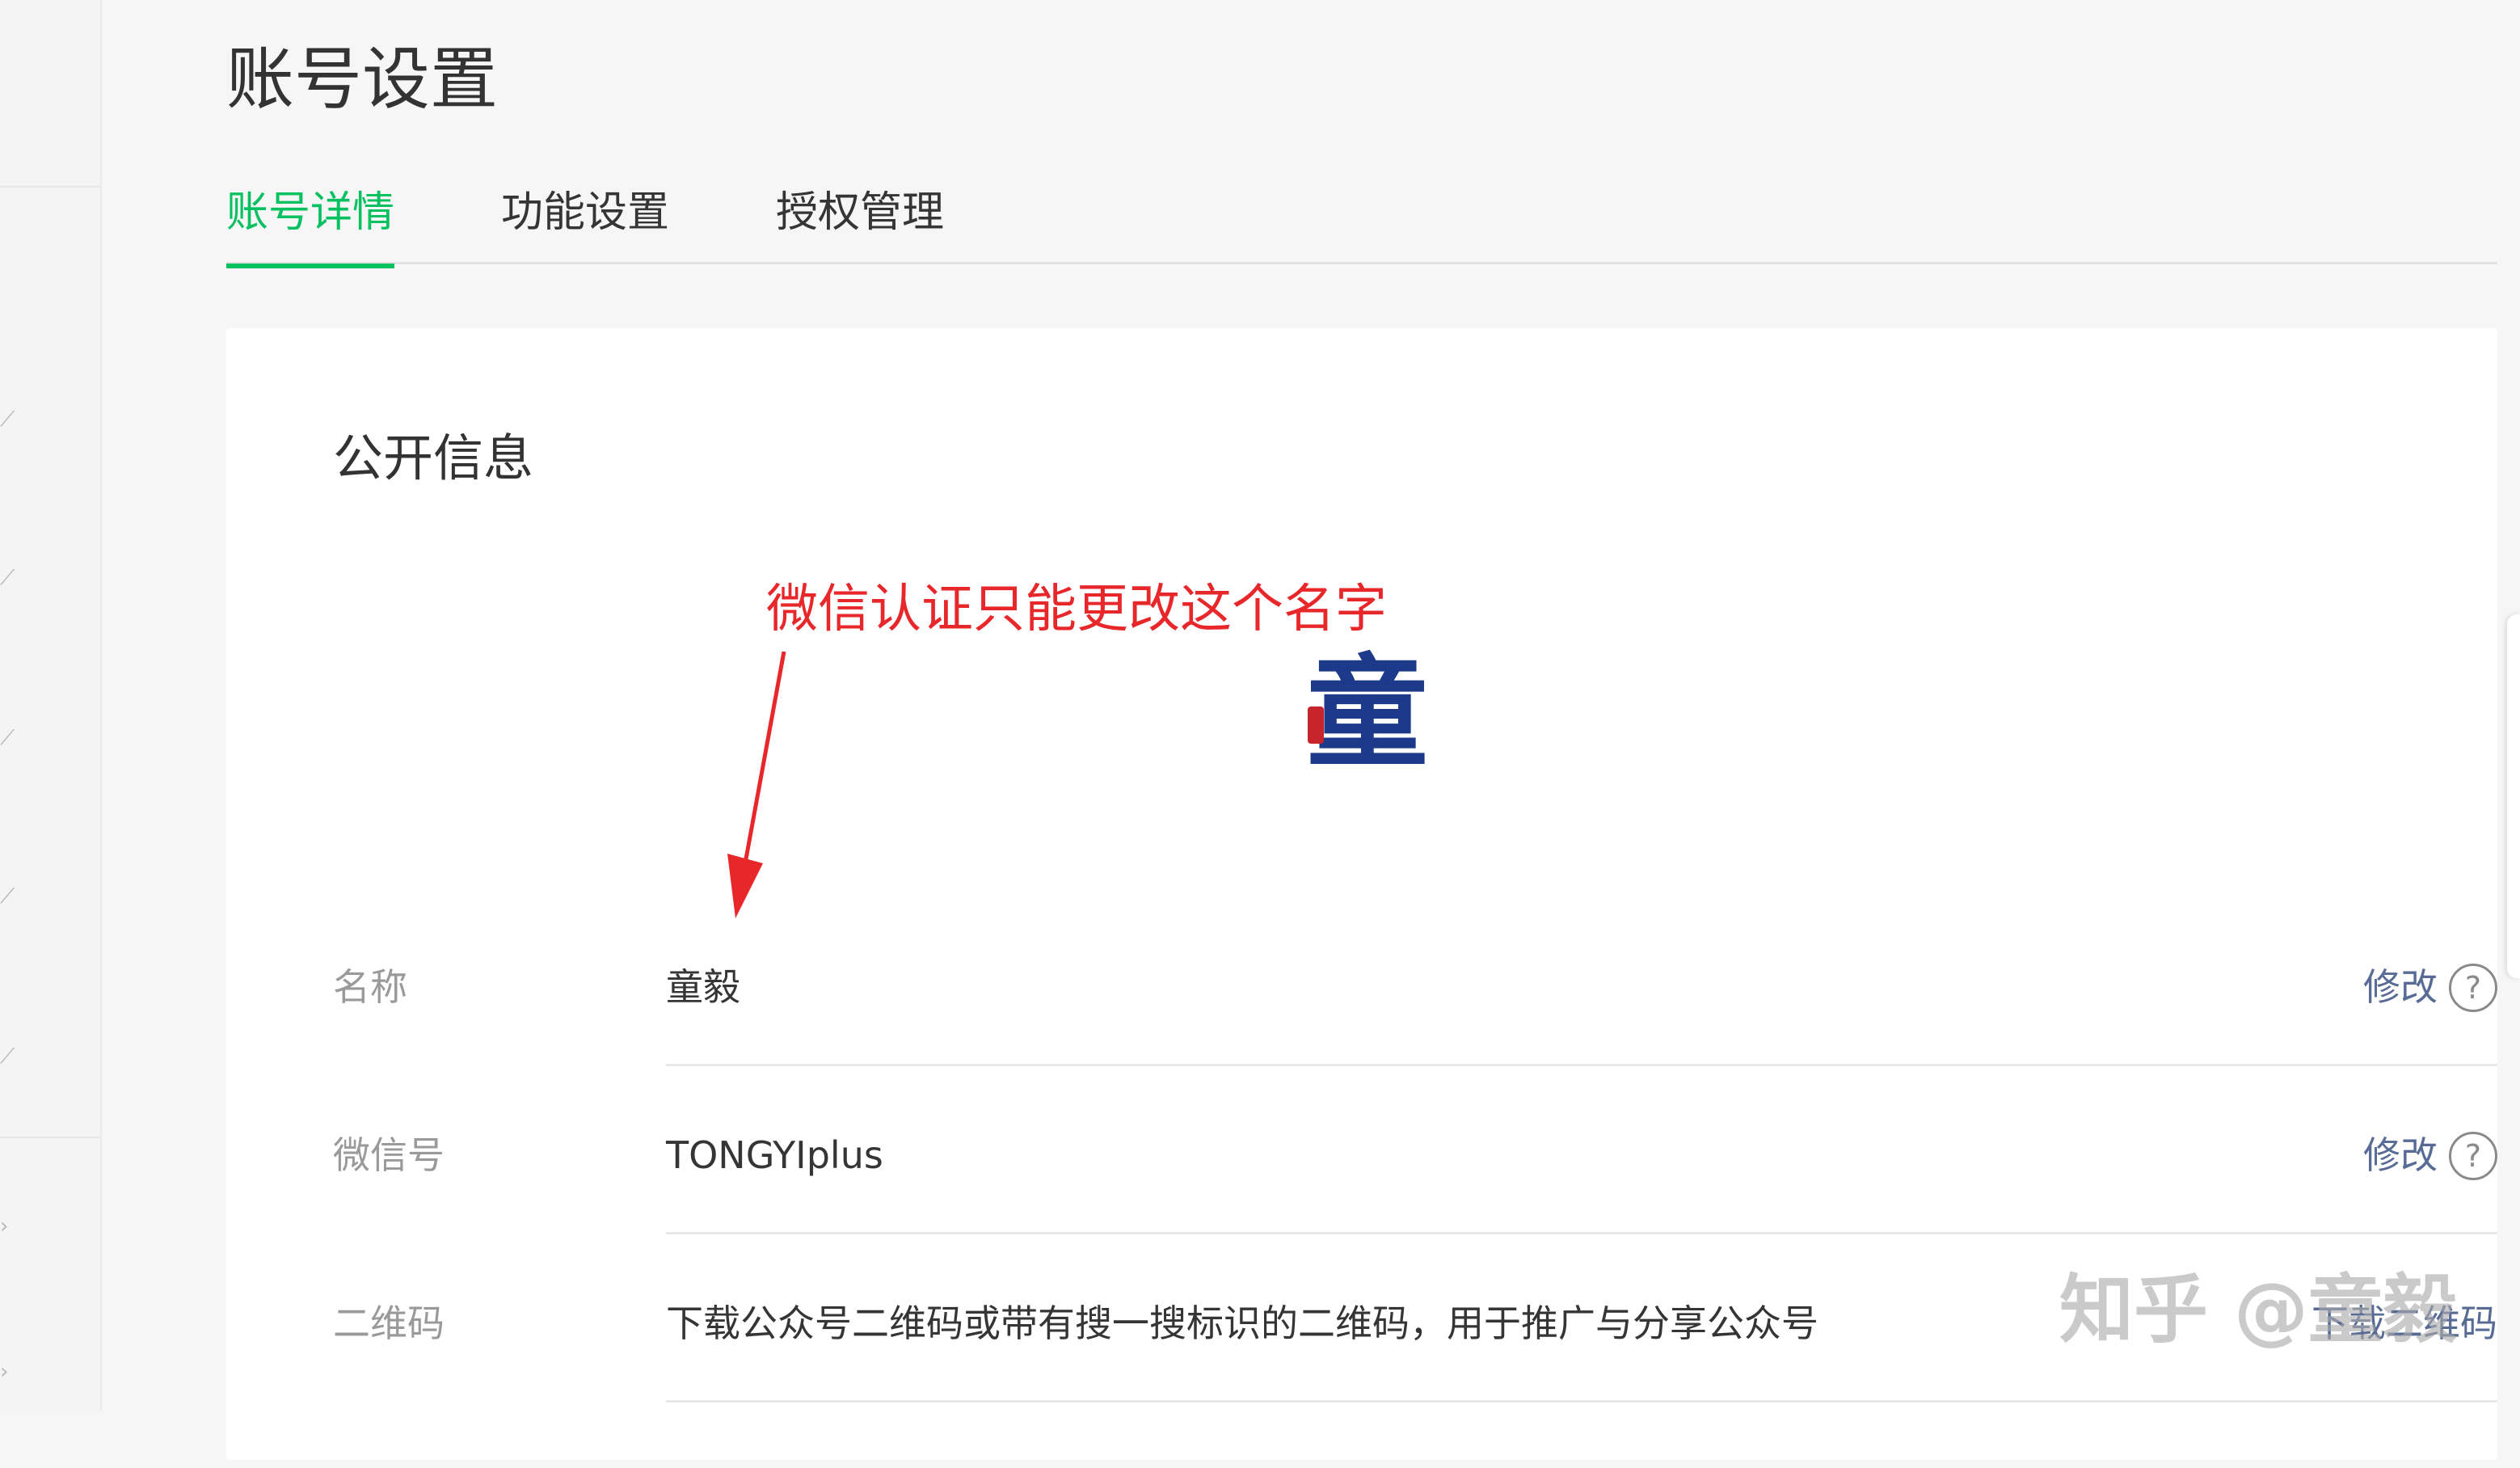 Image resolution: width=2520 pixels, height=1468 pixels. What do you see at coordinates (774, 1155) in the screenshot?
I see `wechat-id-value: TONGYIplus` at bounding box center [774, 1155].